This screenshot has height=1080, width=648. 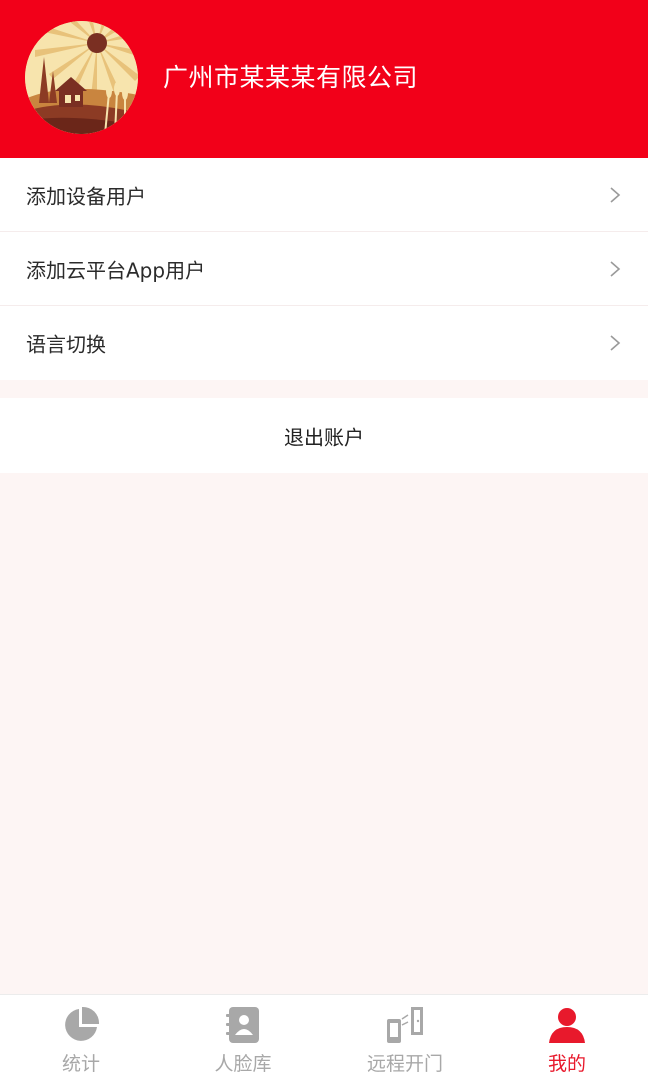 I want to click on pie-chart-icon, so click(x=81, y=1025).